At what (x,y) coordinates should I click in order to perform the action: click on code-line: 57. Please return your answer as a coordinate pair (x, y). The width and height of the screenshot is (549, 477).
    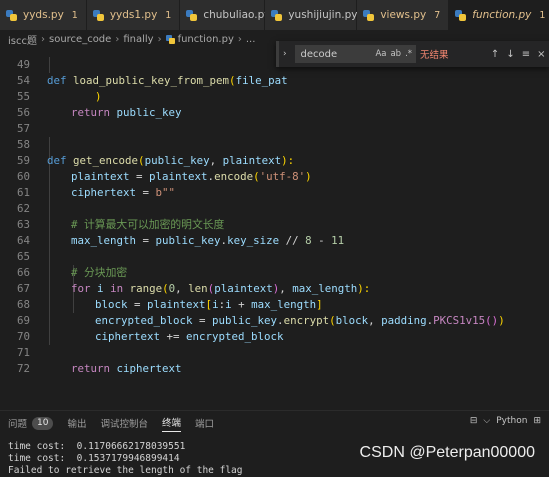
    Looking at the image, I should click on (274, 120).